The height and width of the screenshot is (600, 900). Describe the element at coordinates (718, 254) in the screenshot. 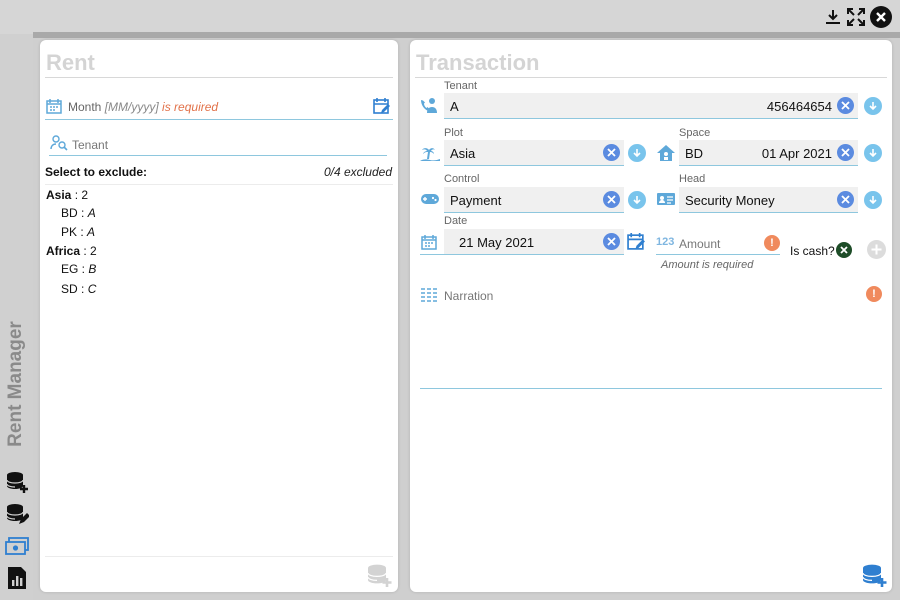

I see `amount-underline` at that location.